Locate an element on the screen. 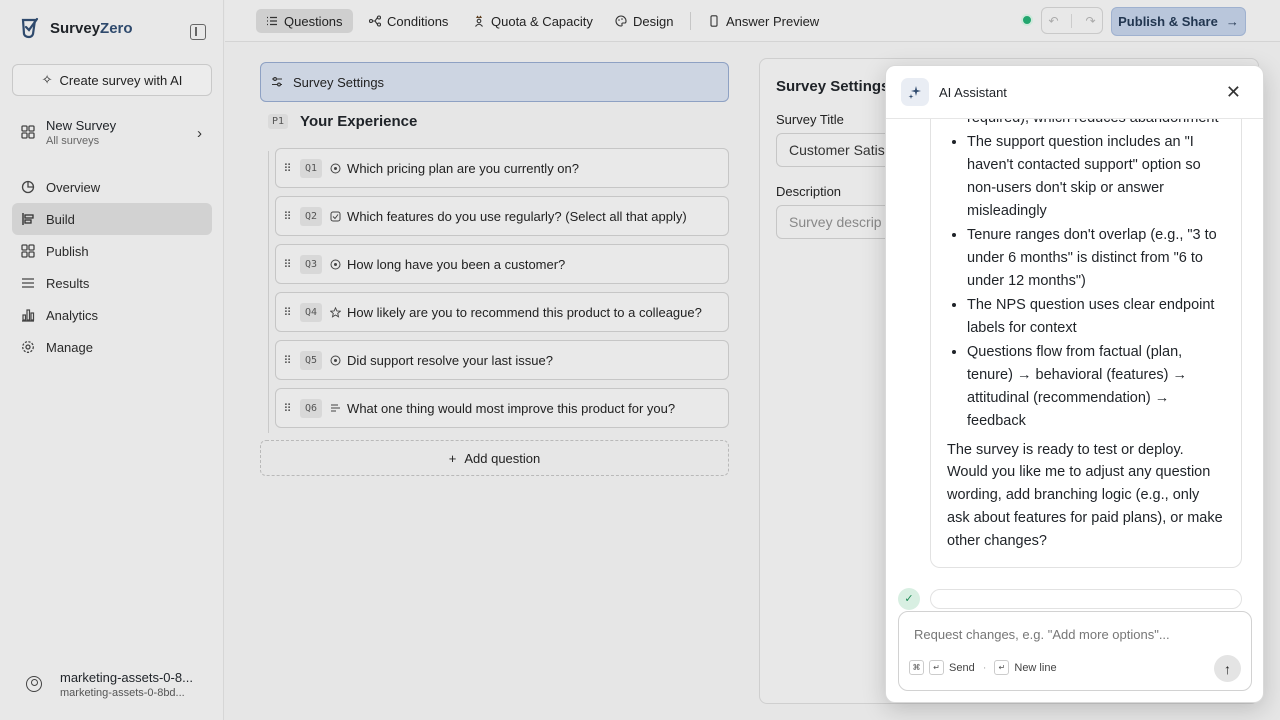  undo-icon: ↶ is located at coordinates (1053, 21).